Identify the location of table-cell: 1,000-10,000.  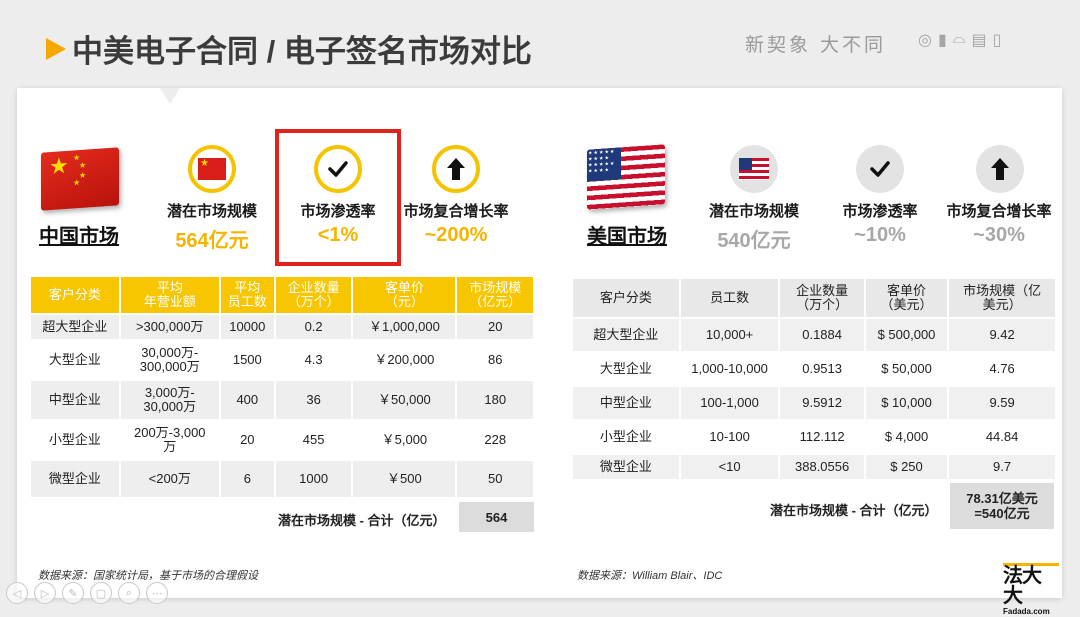
(729, 369).